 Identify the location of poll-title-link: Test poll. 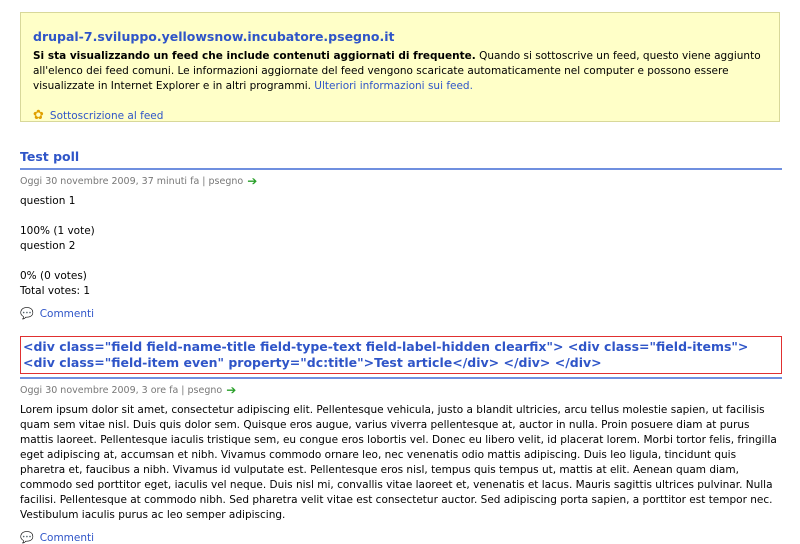
(49, 156).